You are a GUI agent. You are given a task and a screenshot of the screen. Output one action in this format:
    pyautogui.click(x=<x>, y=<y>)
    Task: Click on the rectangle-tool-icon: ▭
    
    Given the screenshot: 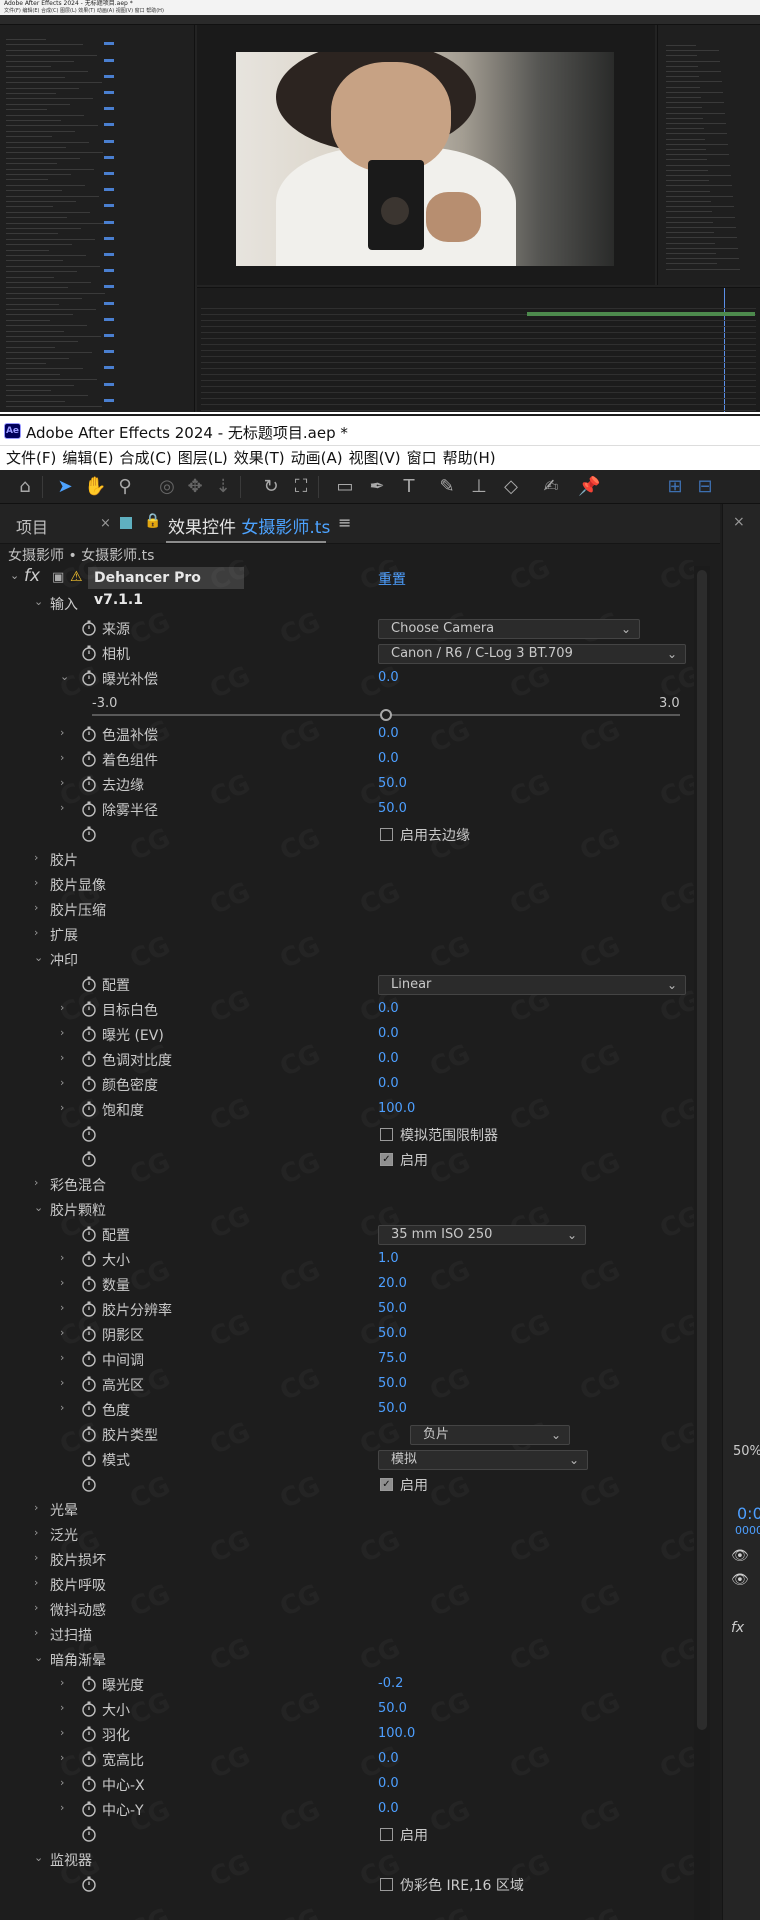 What is the action you would take?
    pyautogui.click(x=345, y=487)
    